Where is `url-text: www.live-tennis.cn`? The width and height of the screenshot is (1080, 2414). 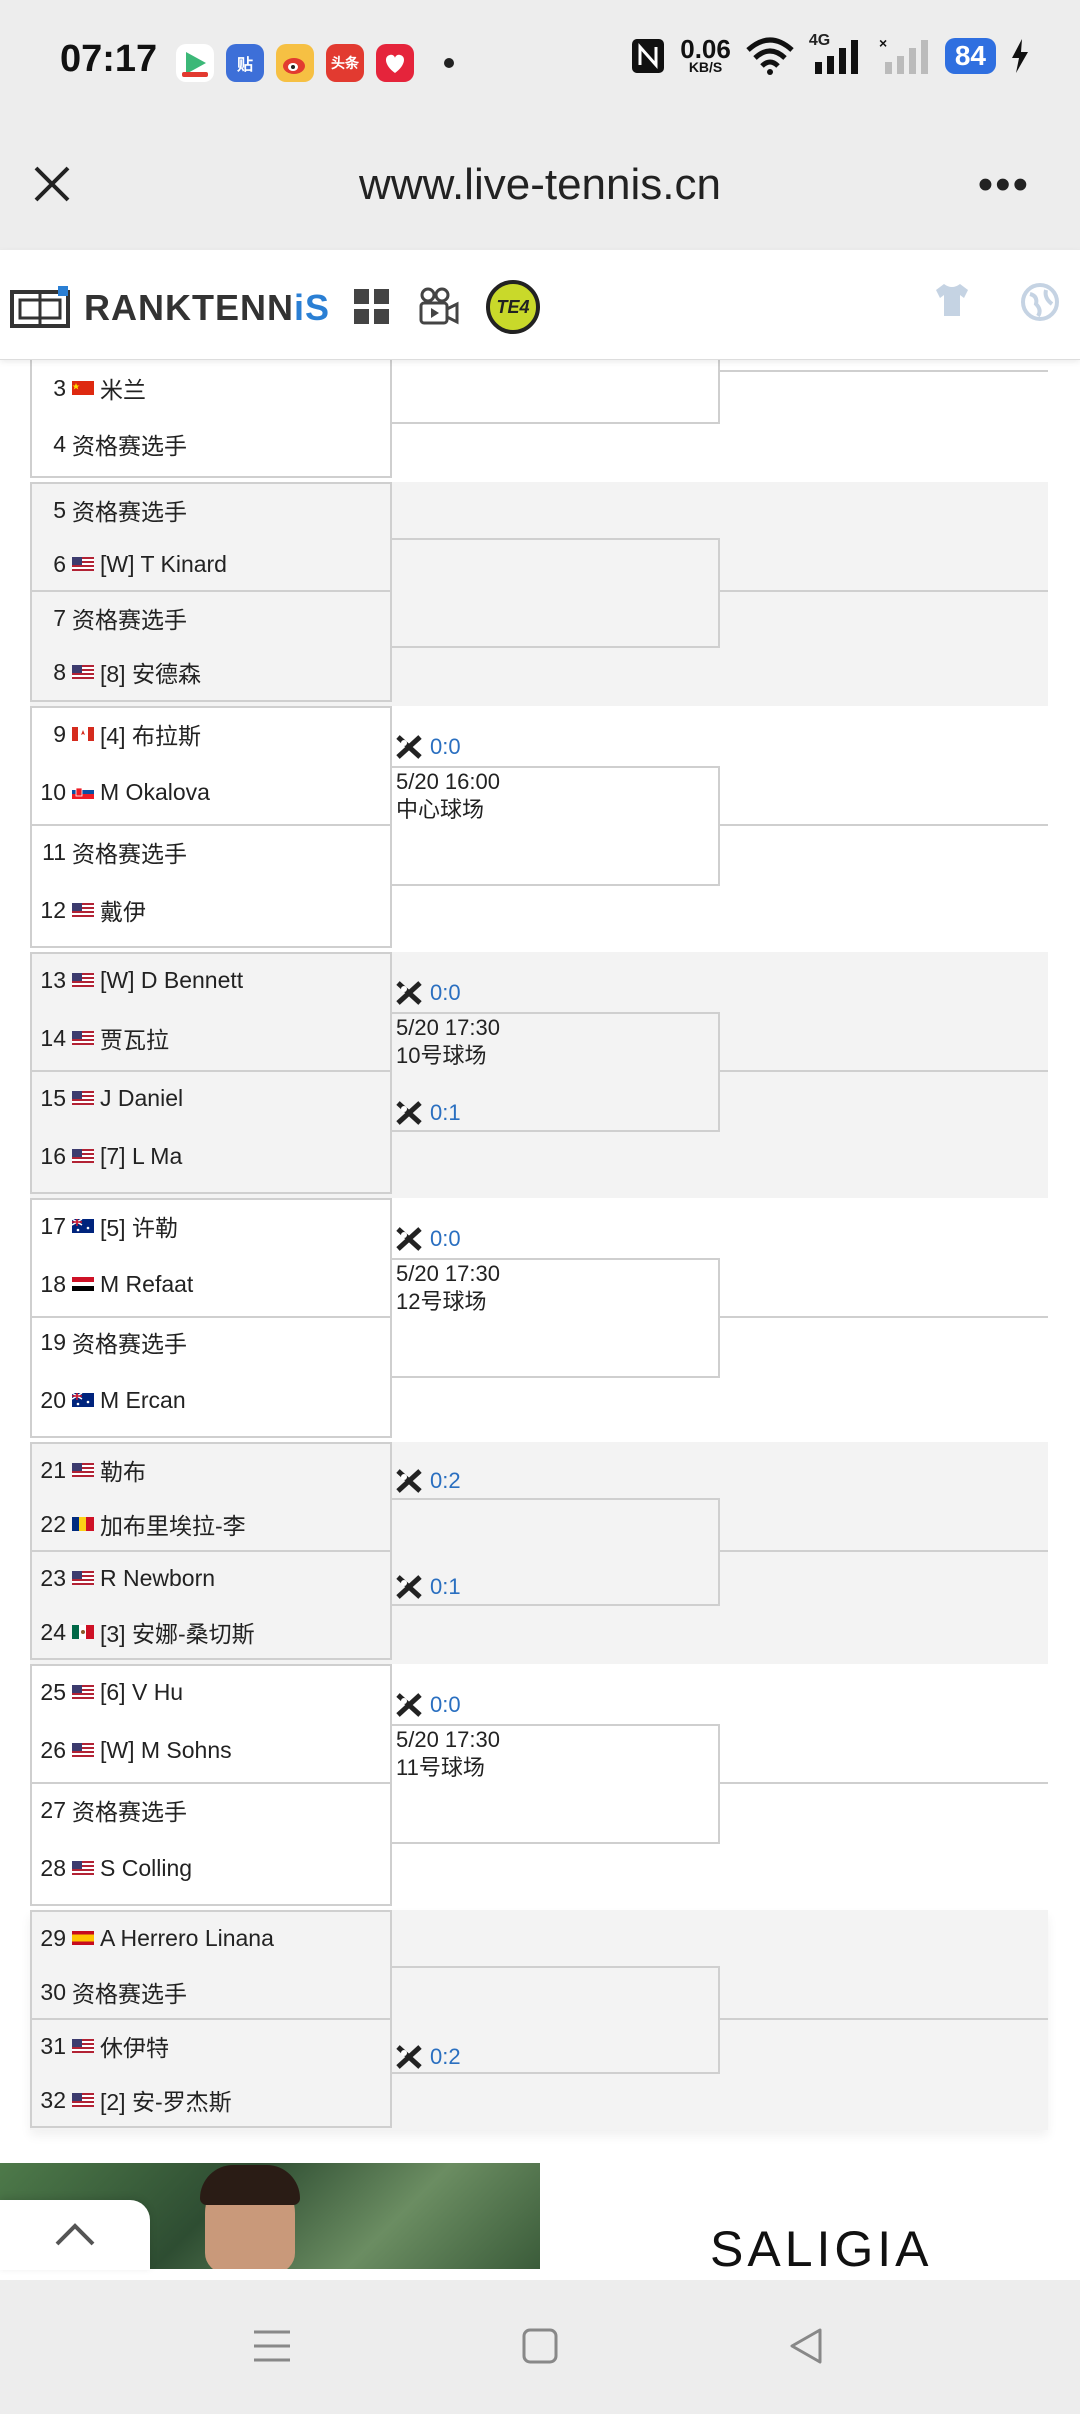 url-text: www.live-tennis.cn is located at coordinates (540, 185).